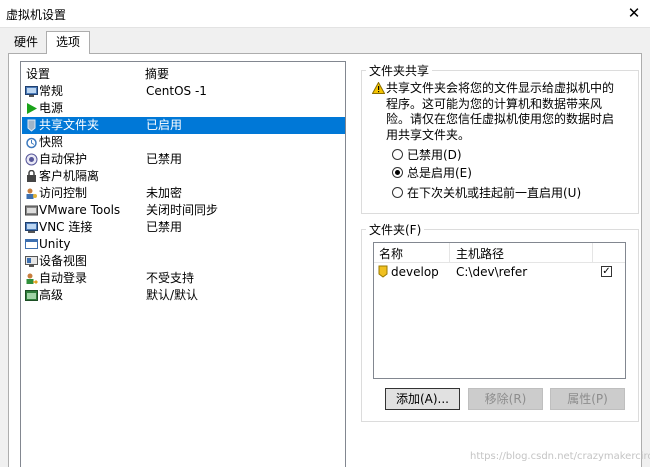 Image resolution: width=650 pixels, height=467 pixels. What do you see at coordinates (439, 173) in the screenshot?
I see `radio-label: 总是启用(E)` at bounding box center [439, 173].